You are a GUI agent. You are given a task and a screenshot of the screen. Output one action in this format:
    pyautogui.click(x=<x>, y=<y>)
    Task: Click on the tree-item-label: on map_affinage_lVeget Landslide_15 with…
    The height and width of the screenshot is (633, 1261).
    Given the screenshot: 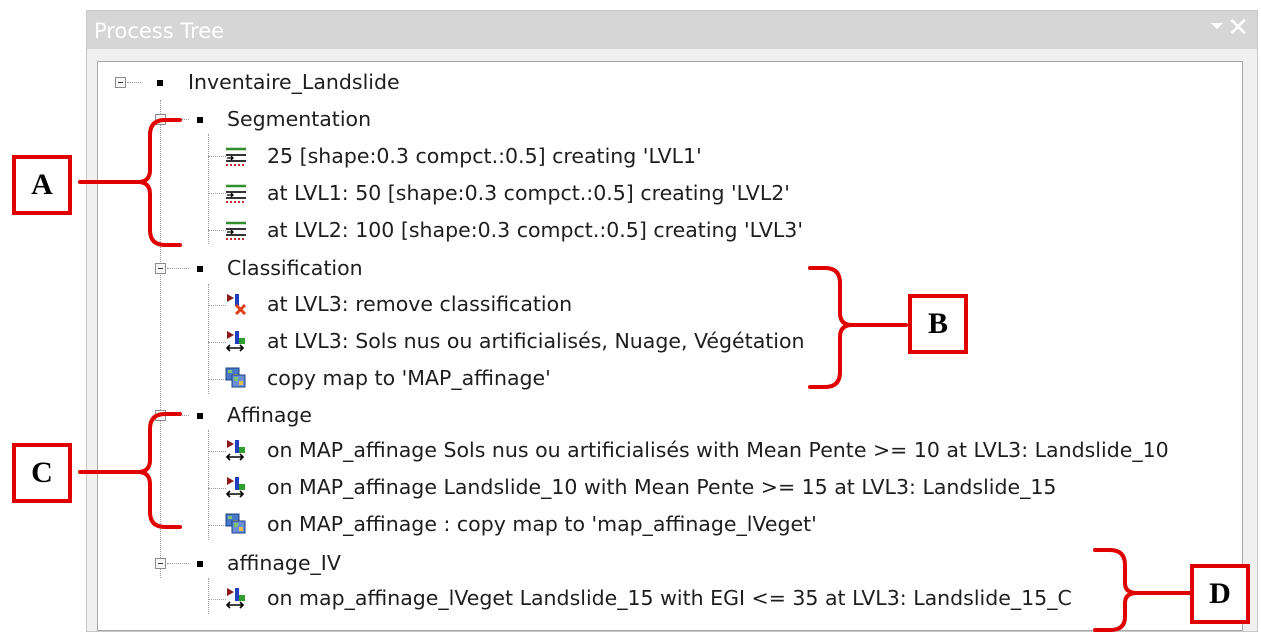 What is the action you would take?
    pyautogui.click(x=669, y=598)
    